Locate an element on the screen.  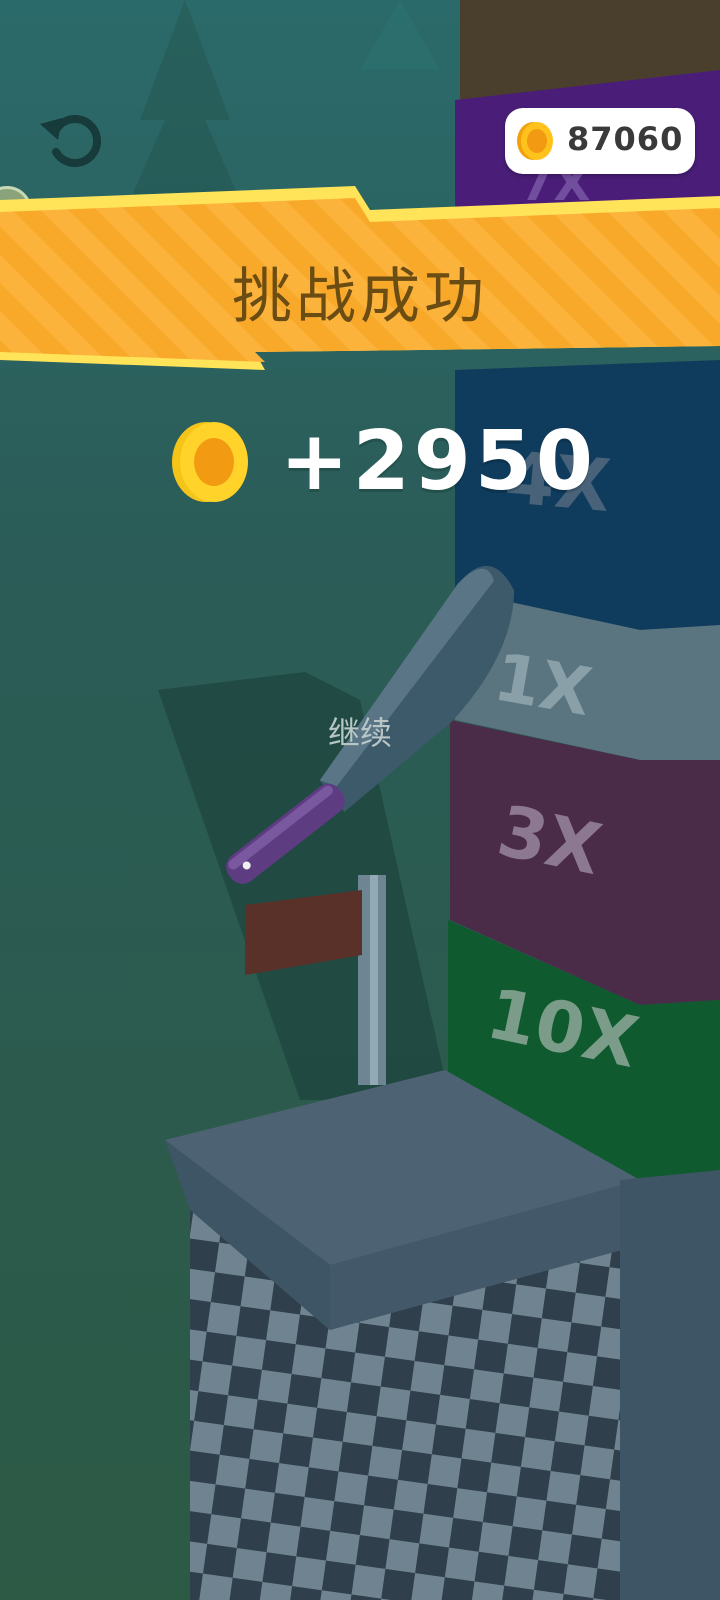
restart-icon is located at coordinates (70, 136).